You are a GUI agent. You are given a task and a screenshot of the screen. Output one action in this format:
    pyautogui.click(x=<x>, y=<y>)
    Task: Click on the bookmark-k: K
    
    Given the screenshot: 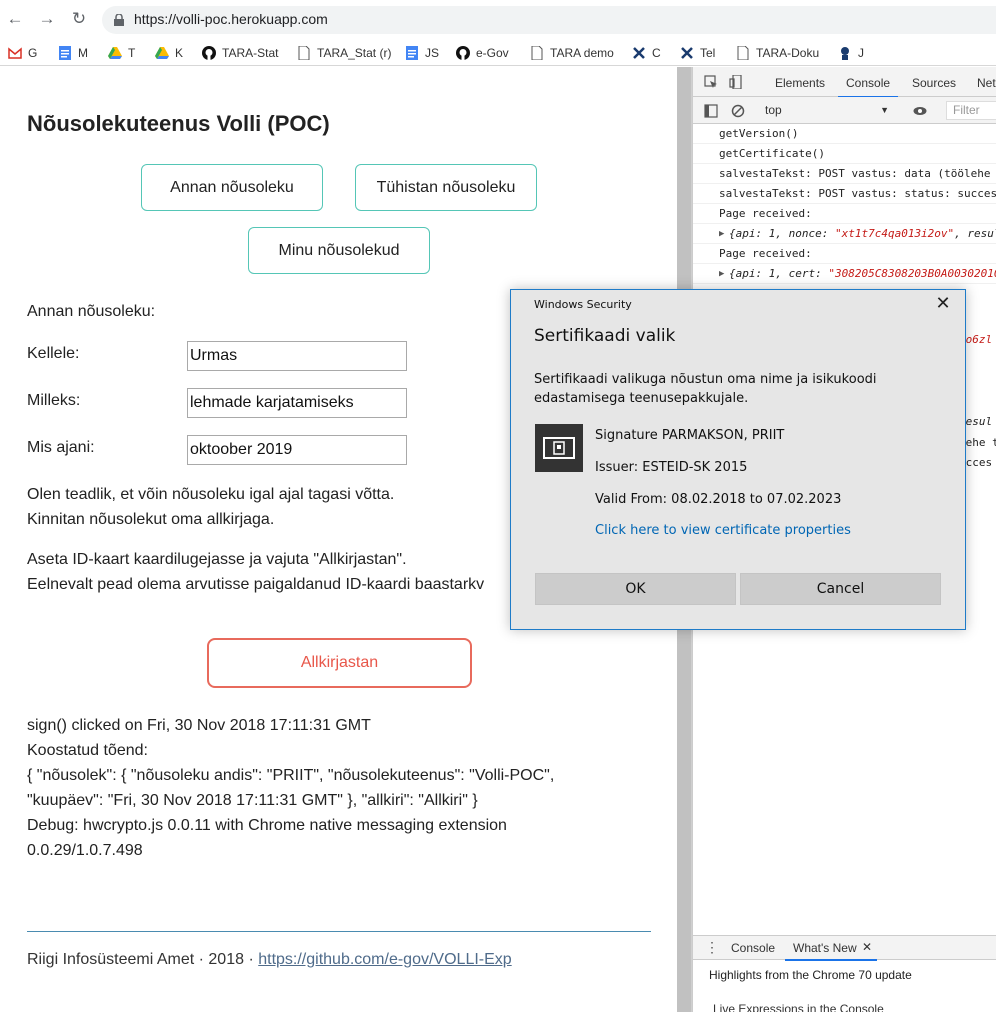 What is the action you would take?
    pyautogui.click(x=169, y=53)
    